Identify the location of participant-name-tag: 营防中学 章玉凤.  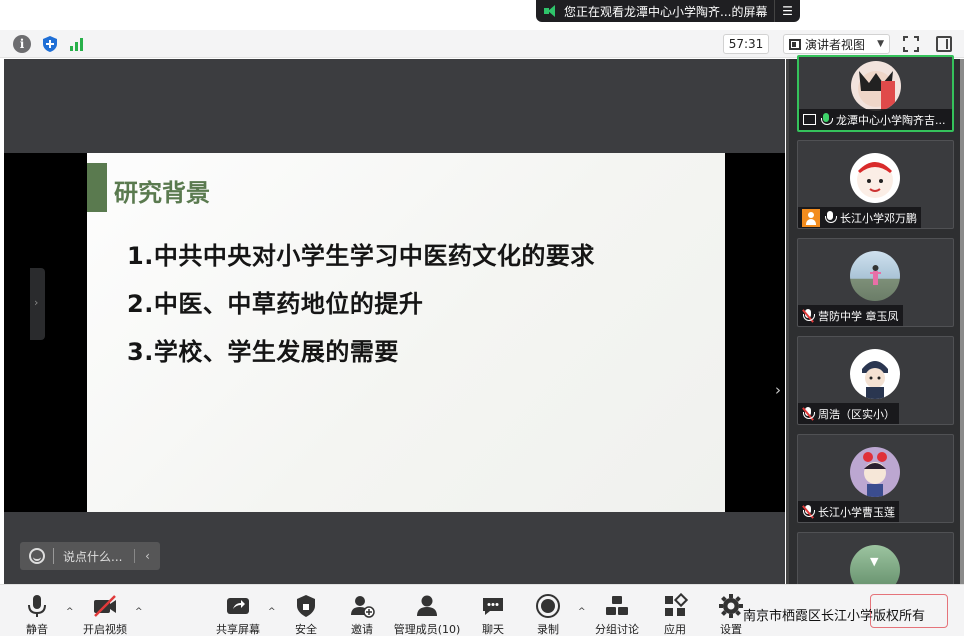
(850, 315).